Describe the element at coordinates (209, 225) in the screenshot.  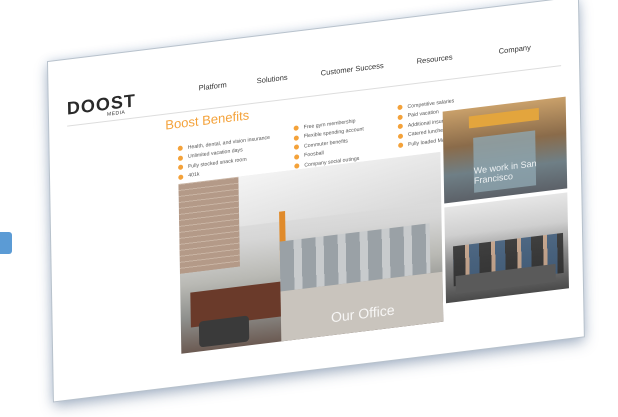
I see `brick-wall` at that location.